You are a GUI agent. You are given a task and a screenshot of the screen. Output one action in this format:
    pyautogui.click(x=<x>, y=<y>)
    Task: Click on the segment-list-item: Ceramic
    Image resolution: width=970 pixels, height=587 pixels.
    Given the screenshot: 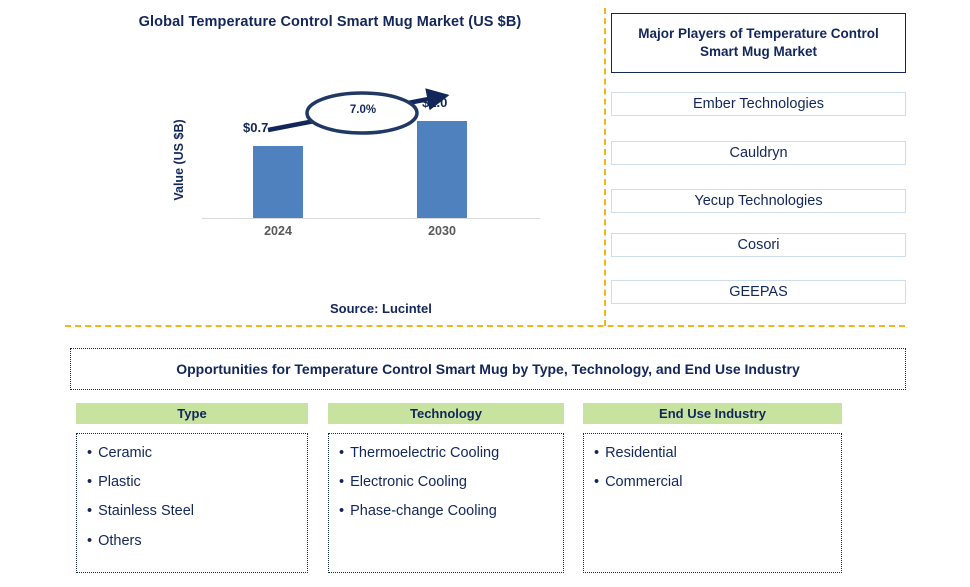 What is the action you would take?
    pyautogui.click(x=193, y=453)
    